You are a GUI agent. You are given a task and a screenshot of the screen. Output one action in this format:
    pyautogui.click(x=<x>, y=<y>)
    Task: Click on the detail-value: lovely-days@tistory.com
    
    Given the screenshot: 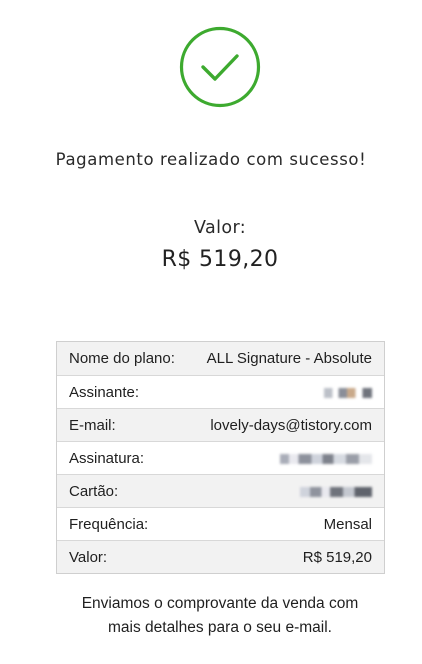 What is the action you would take?
    pyautogui.click(x=291, y=425)
    